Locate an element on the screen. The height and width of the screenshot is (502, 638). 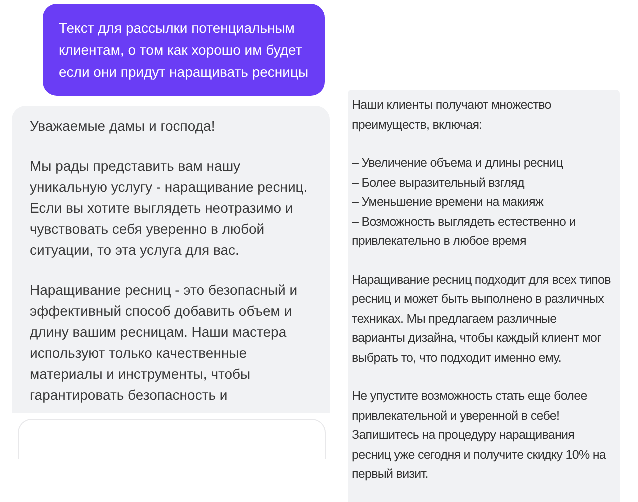
list-item: – Более выразительный взгляд is located at coordinates (439, 183).